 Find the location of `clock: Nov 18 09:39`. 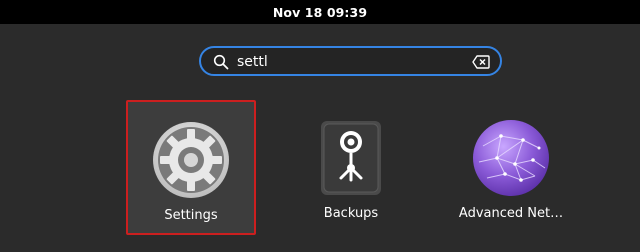

clock: Nov 18 09:39 is located at coordinates (320, 12).